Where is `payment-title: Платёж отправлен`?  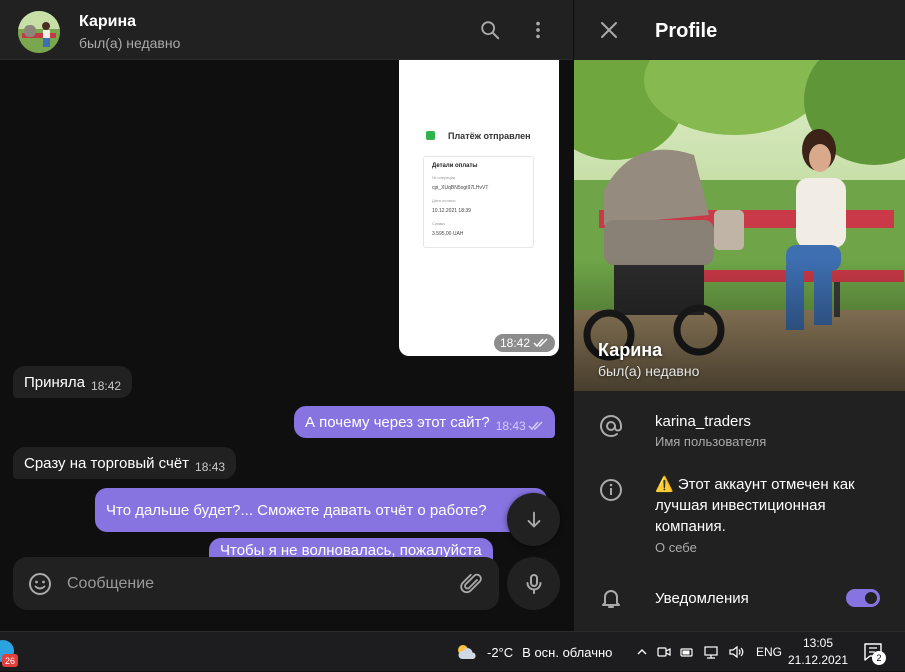
payment-title: Платёж отправлен is located at coordinates (489, 136).